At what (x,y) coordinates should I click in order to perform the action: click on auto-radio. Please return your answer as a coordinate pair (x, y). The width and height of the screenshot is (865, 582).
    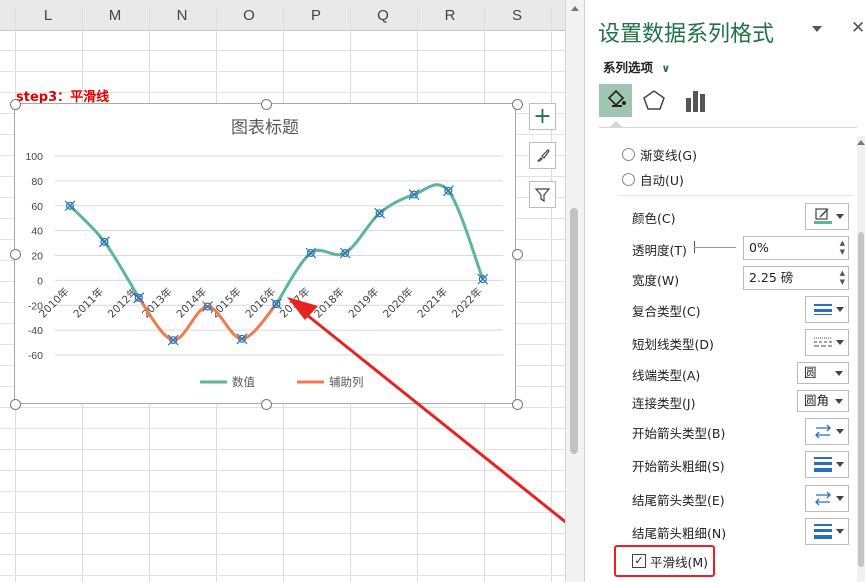
    Looking at the image, I should click on (628, 179).